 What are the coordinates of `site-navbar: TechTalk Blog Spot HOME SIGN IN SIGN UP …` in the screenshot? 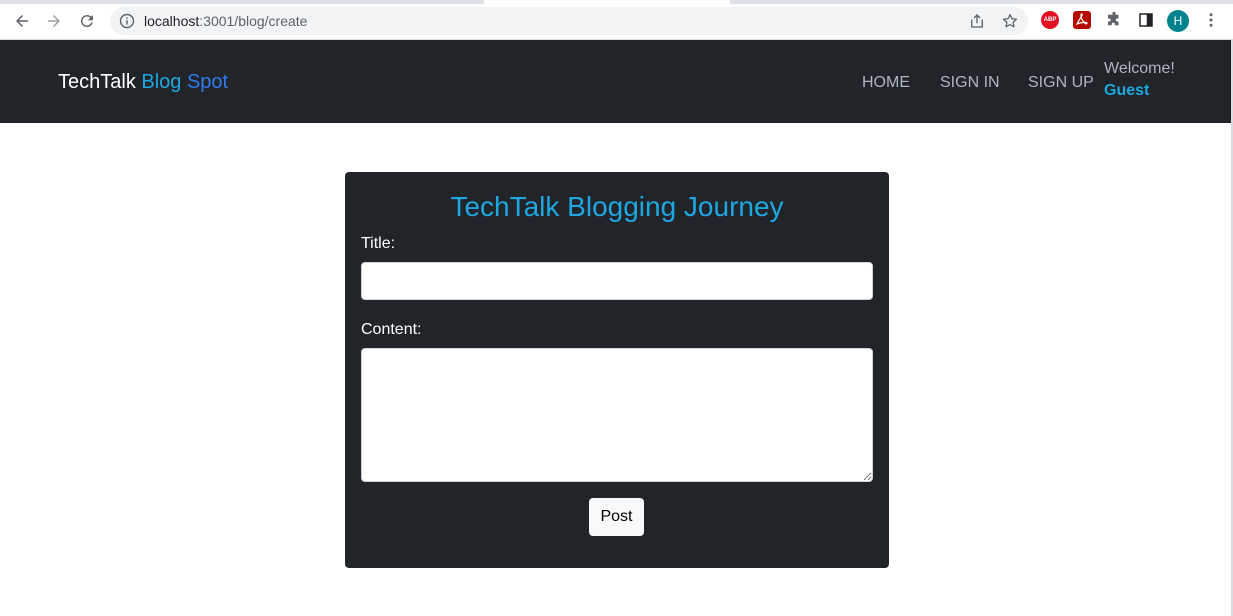 It's located at (616, 81).